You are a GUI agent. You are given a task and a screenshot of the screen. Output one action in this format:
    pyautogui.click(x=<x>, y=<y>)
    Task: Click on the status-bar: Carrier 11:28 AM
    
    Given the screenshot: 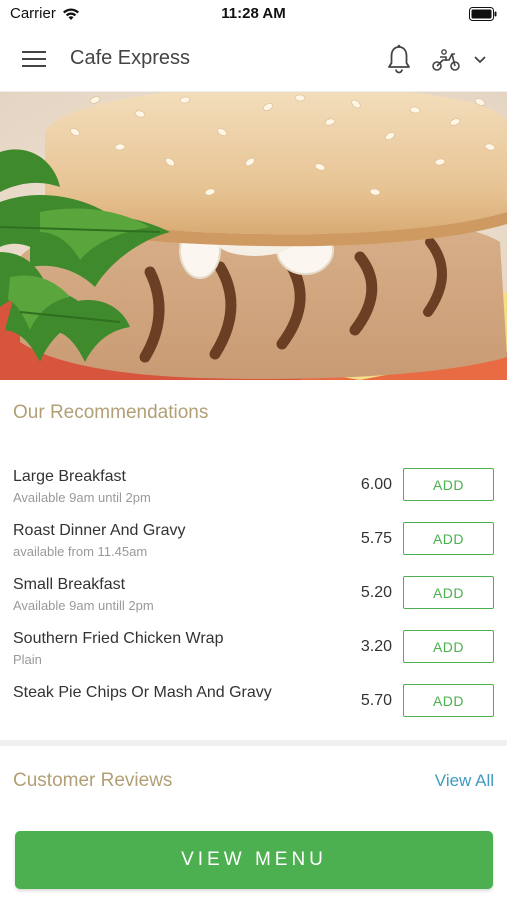 What is the action you would take?
    pyautogui.click(x=253, y=14)
    